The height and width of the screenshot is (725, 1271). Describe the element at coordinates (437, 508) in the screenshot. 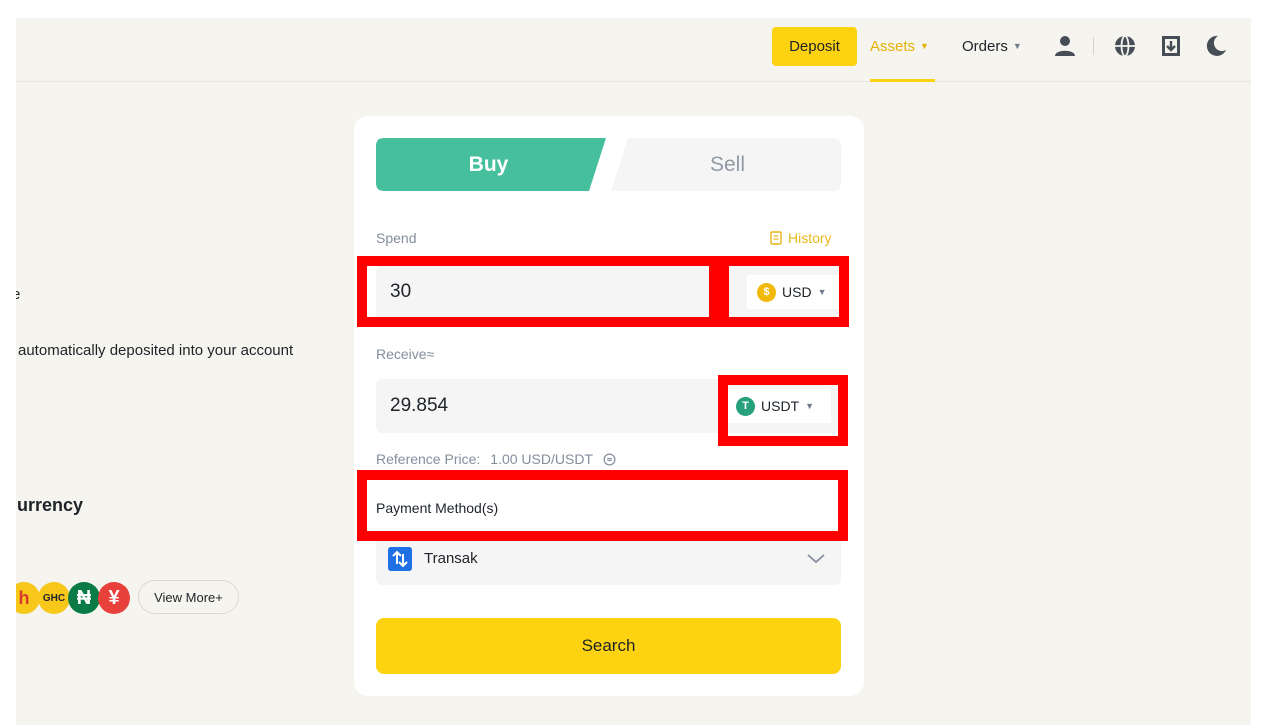

I see `payment-method-label: Payment Method(s)` at that location.